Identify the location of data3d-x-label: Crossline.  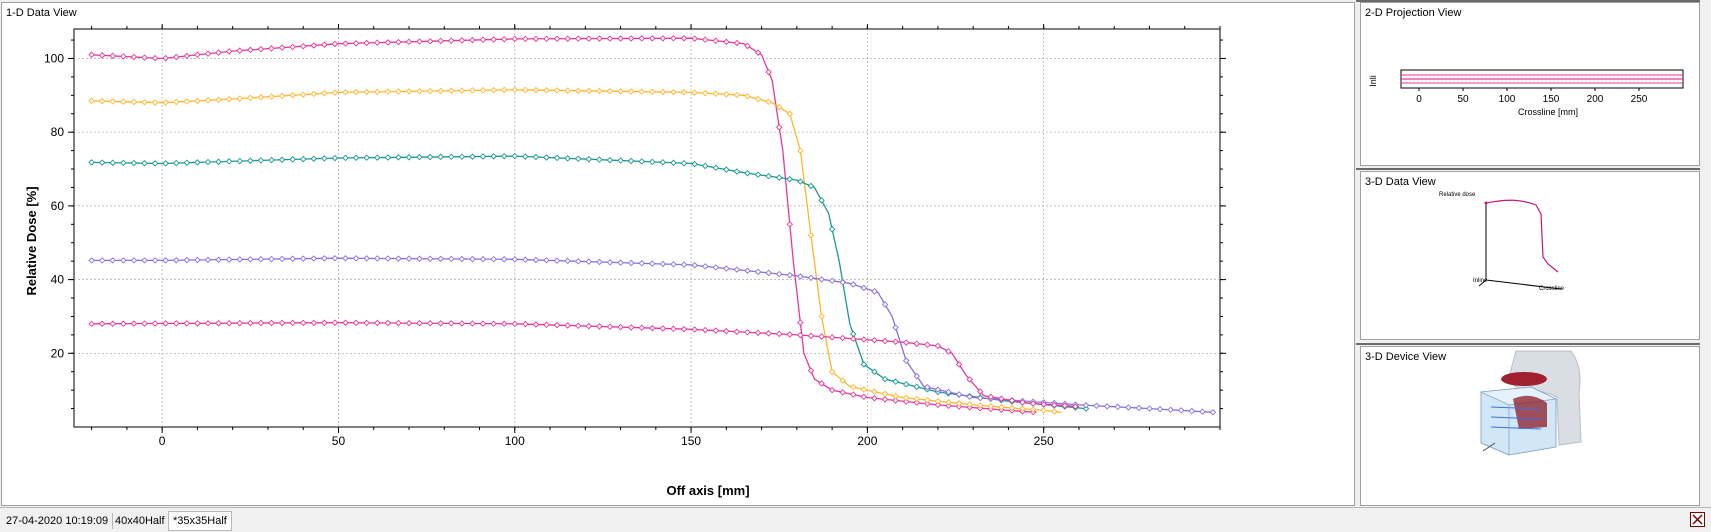
(1552, 289).